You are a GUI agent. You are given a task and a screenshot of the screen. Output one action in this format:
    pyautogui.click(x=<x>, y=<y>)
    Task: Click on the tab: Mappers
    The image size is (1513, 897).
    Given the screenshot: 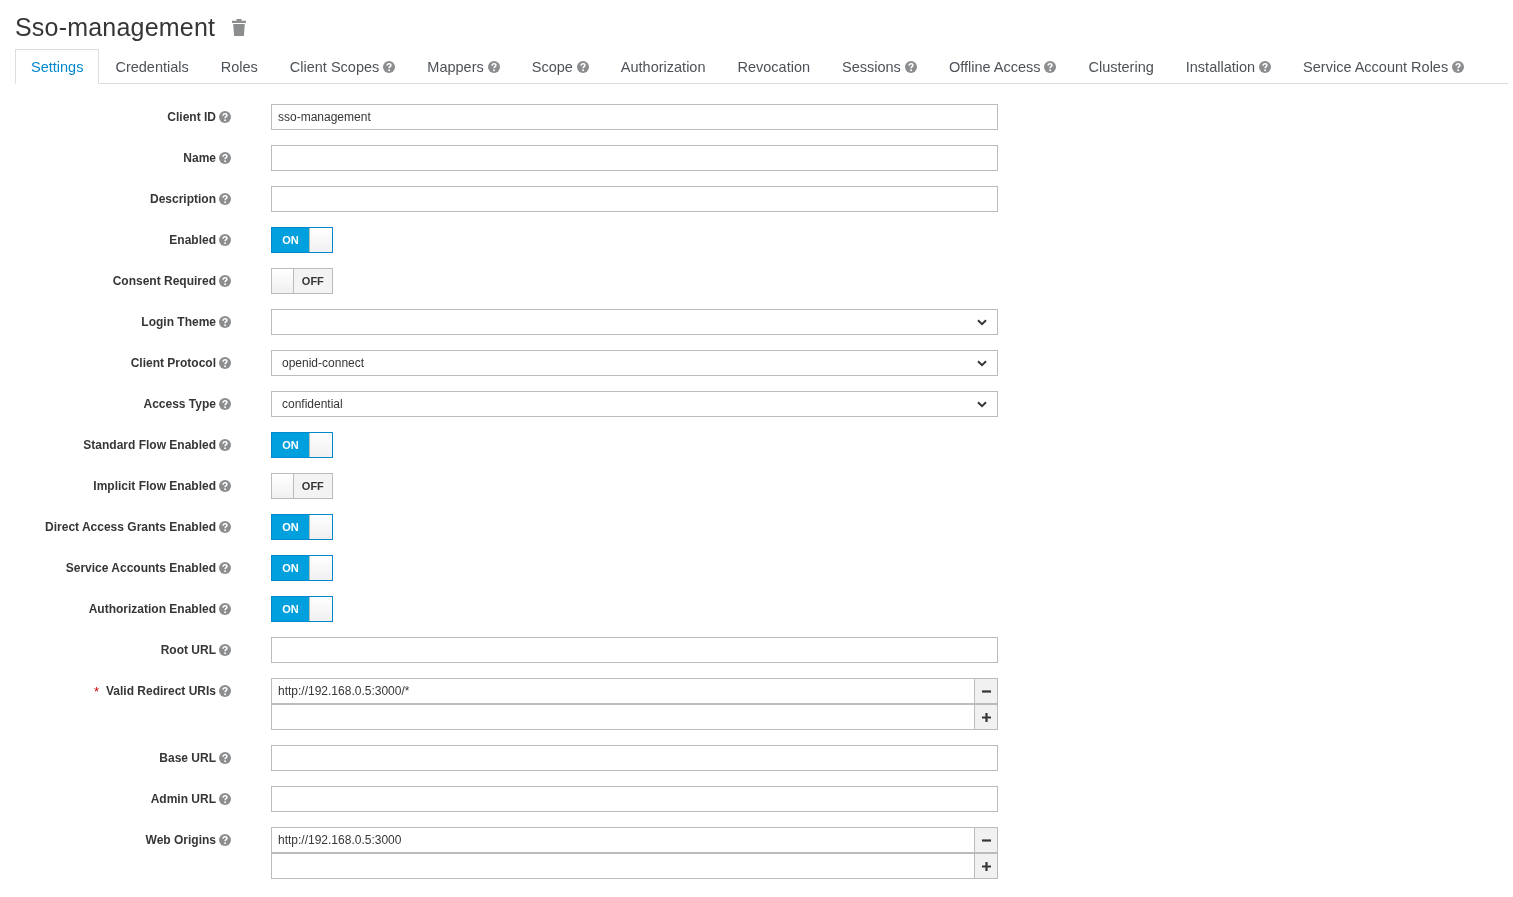 What is the action you would take?
    pyautogui.click(x=463, y=66)
    